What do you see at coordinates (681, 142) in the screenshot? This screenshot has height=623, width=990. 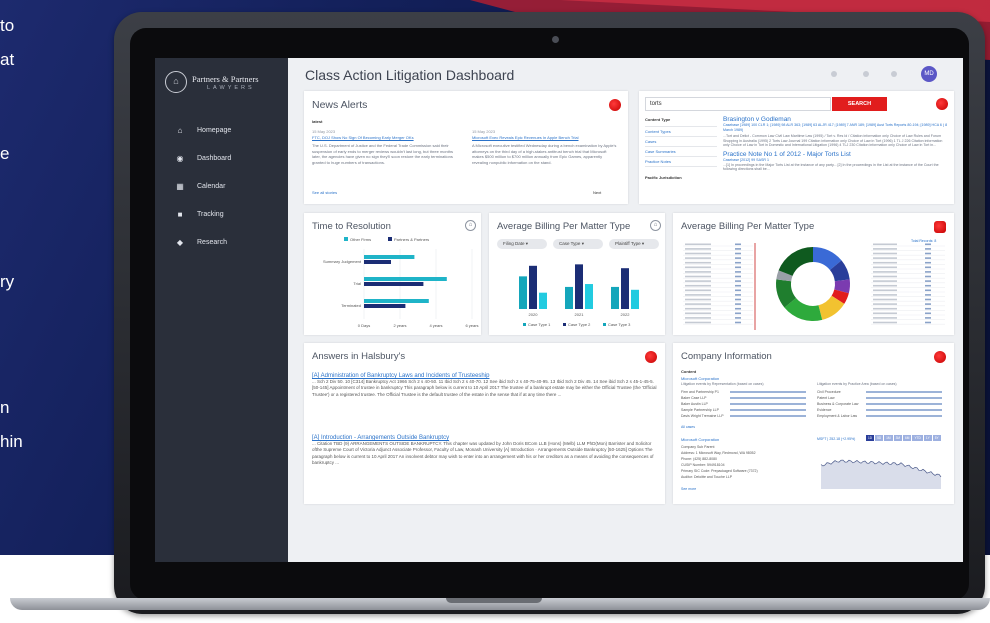 I see `filter-item: Cases` at bounding box center [681, 142].